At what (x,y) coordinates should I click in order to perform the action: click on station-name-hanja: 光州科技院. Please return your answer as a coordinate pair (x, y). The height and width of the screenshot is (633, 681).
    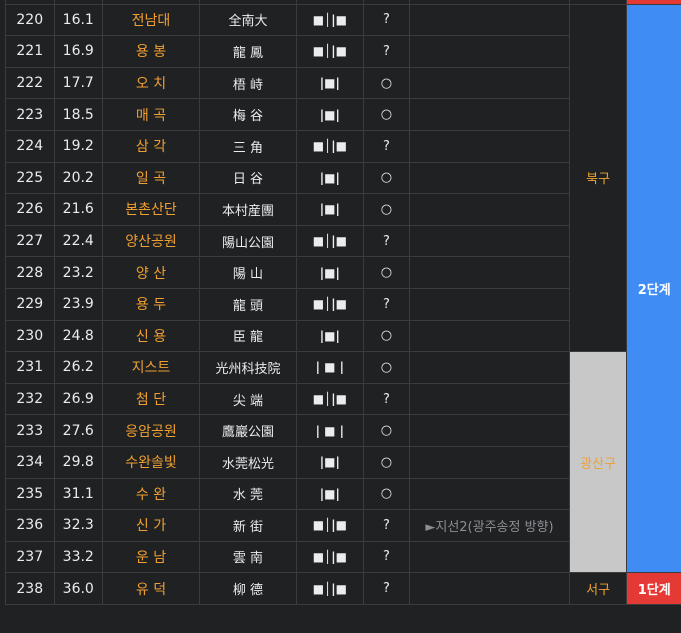
    Looking at the image, I should click on (248, 367).